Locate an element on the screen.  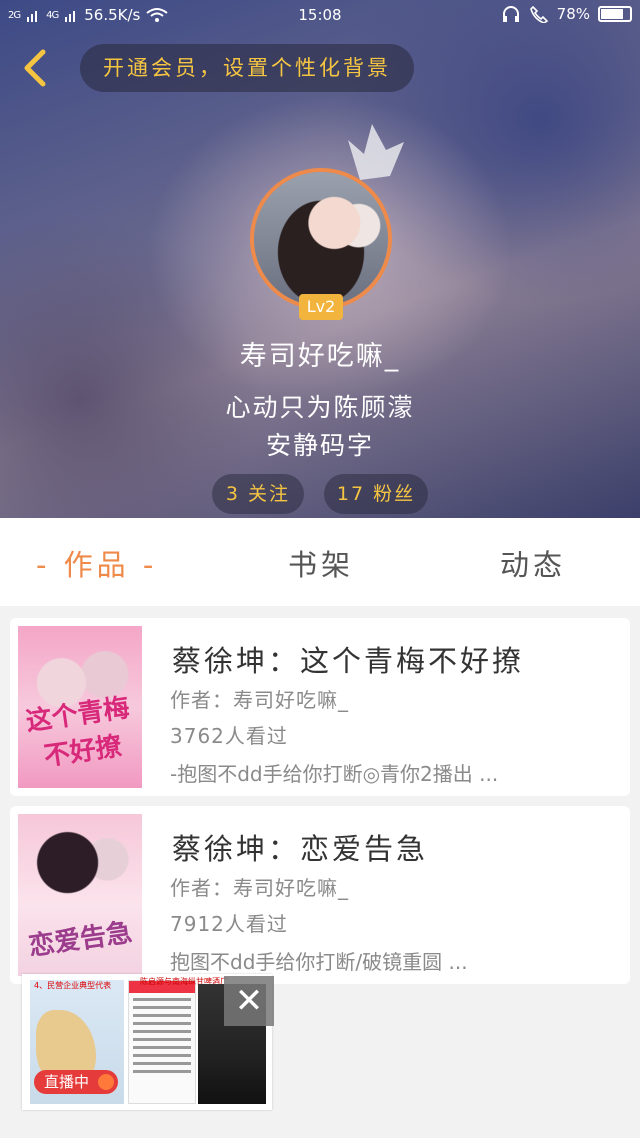
back-arrow-icon is located at coordinates (35, 68).